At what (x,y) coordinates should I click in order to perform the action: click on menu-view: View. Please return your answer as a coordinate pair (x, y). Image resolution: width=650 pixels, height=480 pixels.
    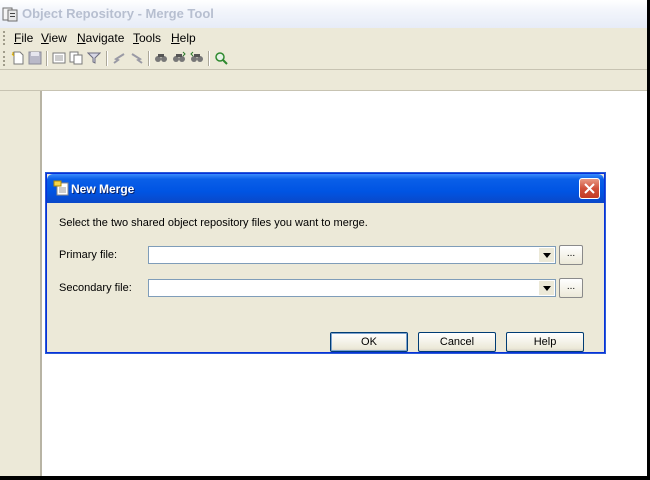
    Looking at the image, I should click on (54, 38).